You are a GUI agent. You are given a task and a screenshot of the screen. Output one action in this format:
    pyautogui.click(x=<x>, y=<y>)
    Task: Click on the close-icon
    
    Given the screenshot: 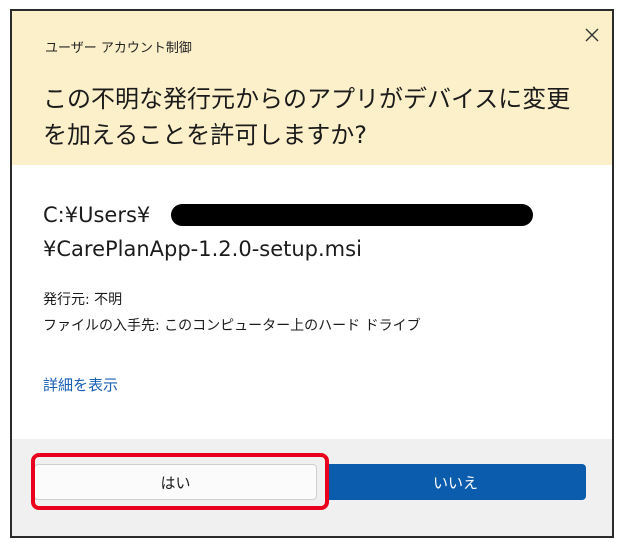 What is the action you would take?
    pyautogui.click(x=592, y=35)
    